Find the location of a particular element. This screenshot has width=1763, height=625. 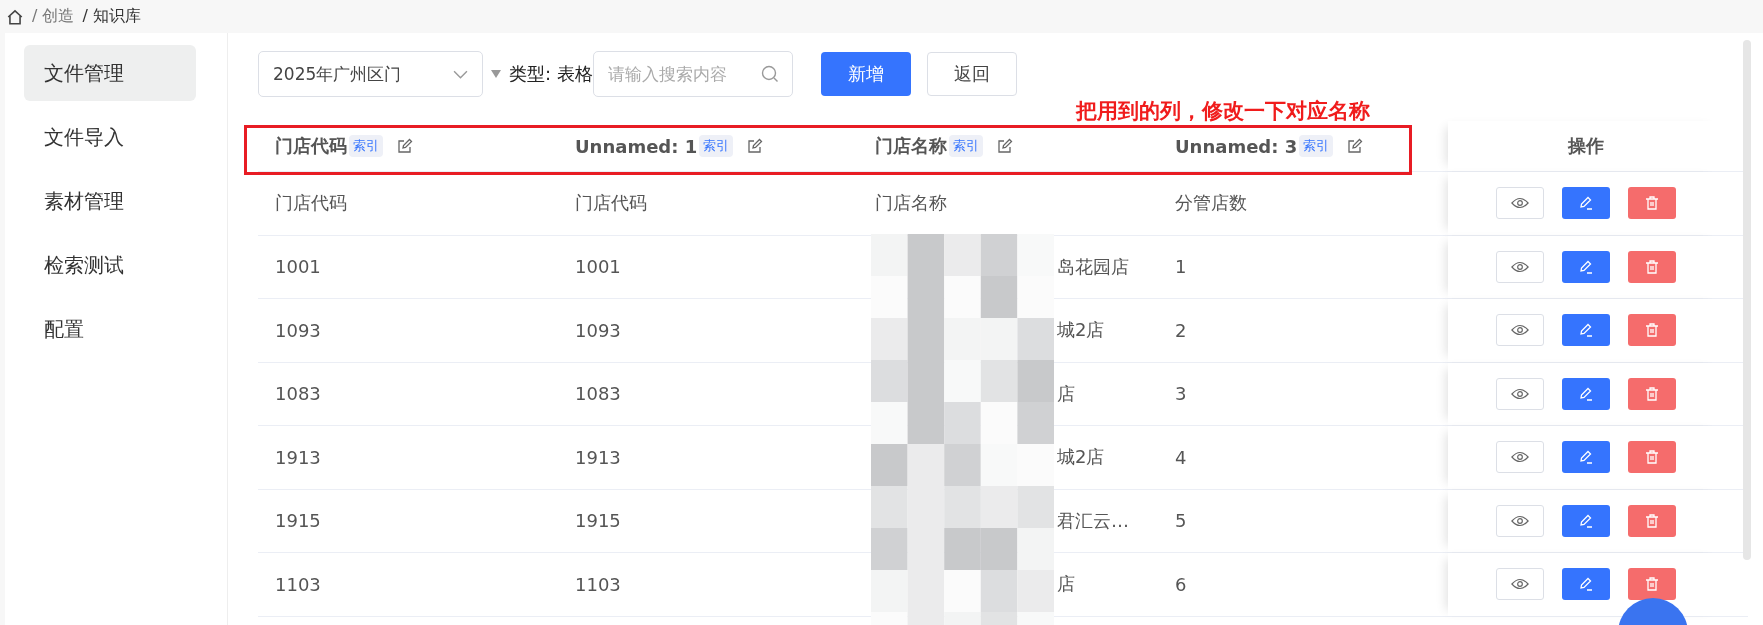

table-cell: 2 is located at coordinates (1181, 330).